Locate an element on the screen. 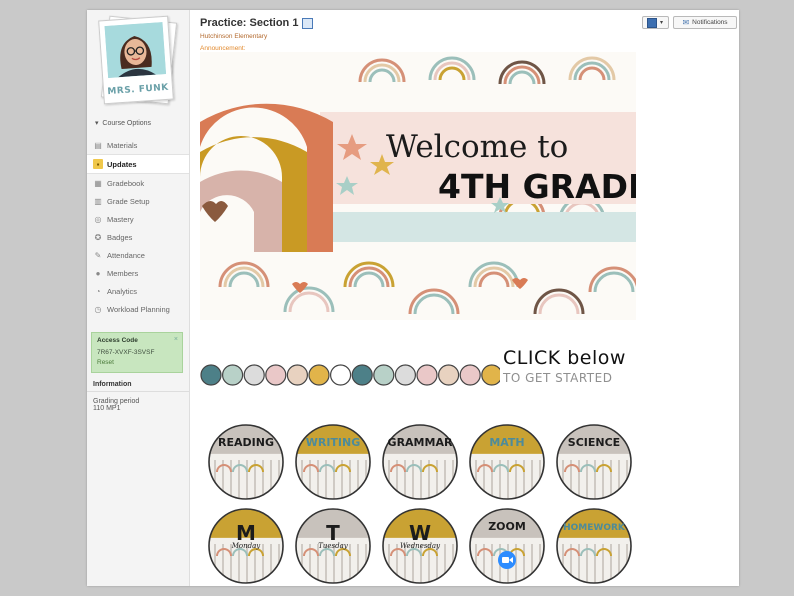  sidebar-item-members: ● Members is located at coordinates (138, 273).